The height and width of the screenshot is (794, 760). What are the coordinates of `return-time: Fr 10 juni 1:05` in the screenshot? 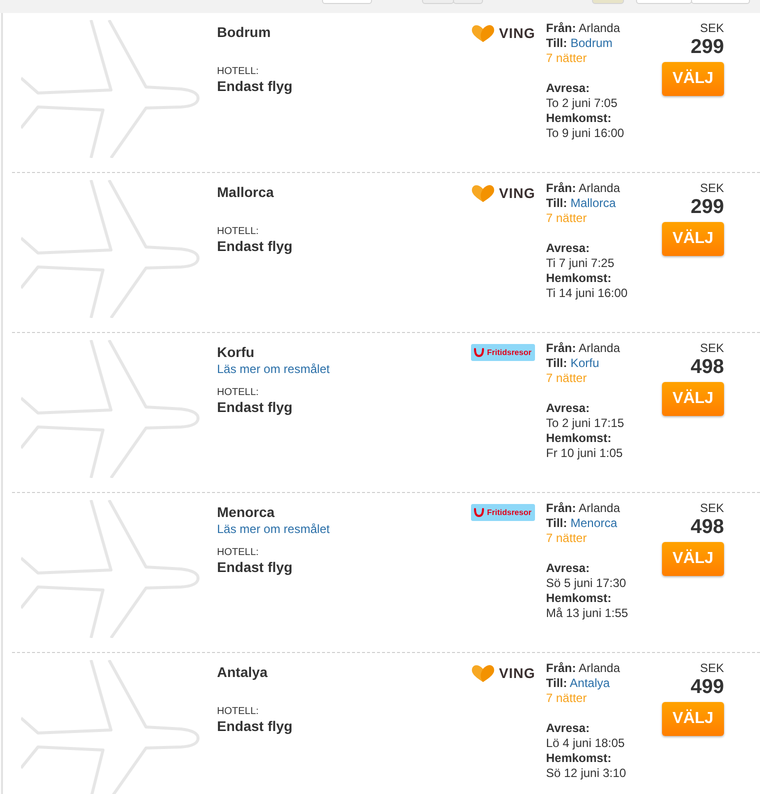 It's located at (585, 453).